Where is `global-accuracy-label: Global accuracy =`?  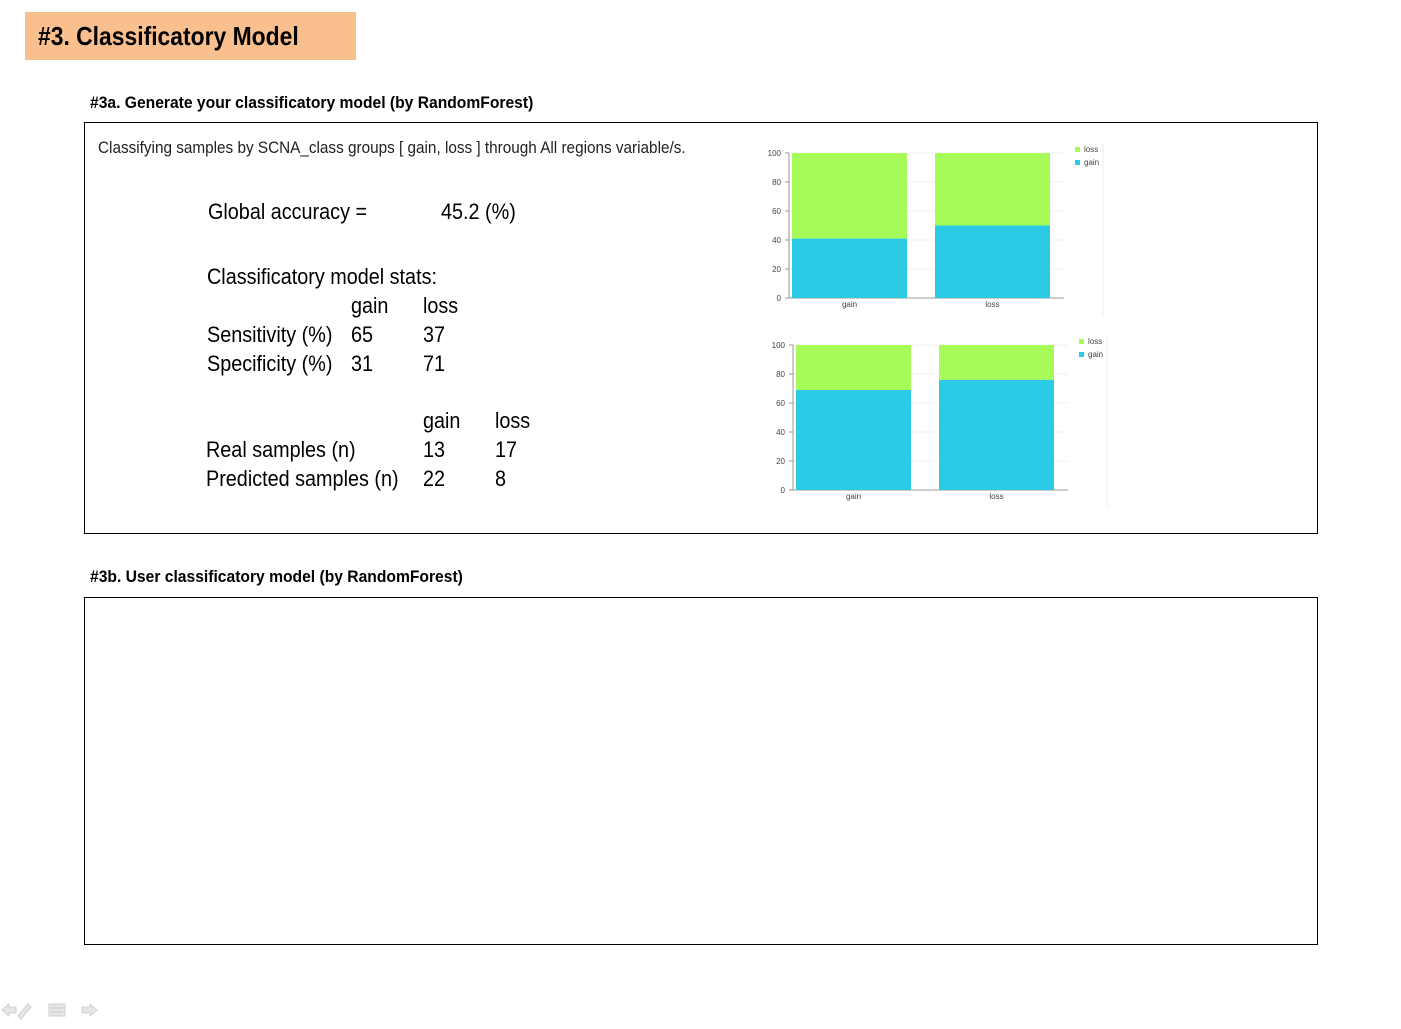
global-accuracy-label: Global accuracy = is located at coordinates (288, 211).